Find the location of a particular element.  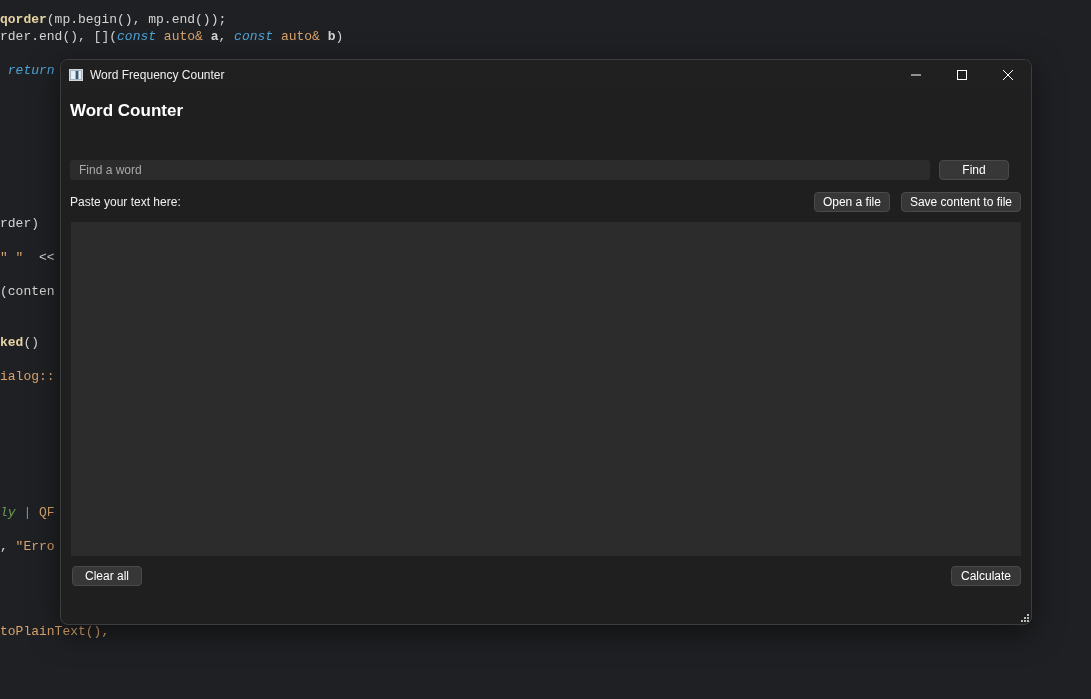

clear-button: Clear all is located at coordinates (107, 576).